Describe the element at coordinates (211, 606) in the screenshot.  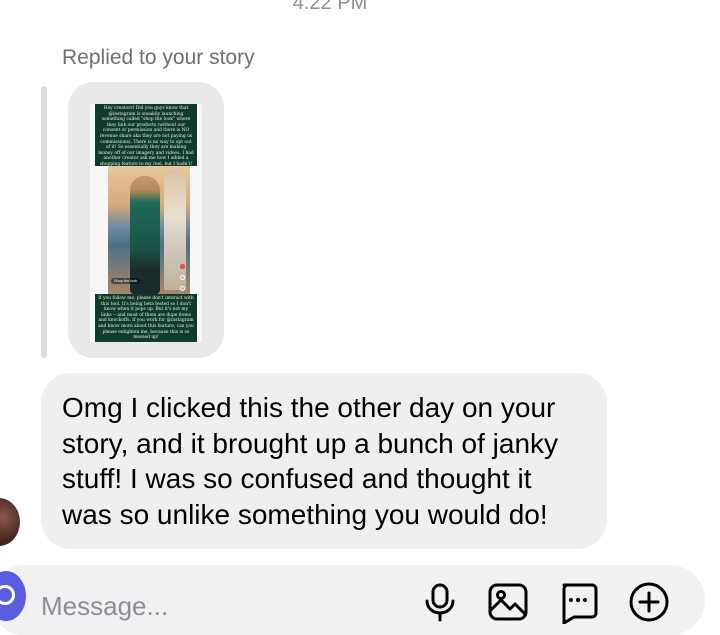
I see `message-input` at that location.